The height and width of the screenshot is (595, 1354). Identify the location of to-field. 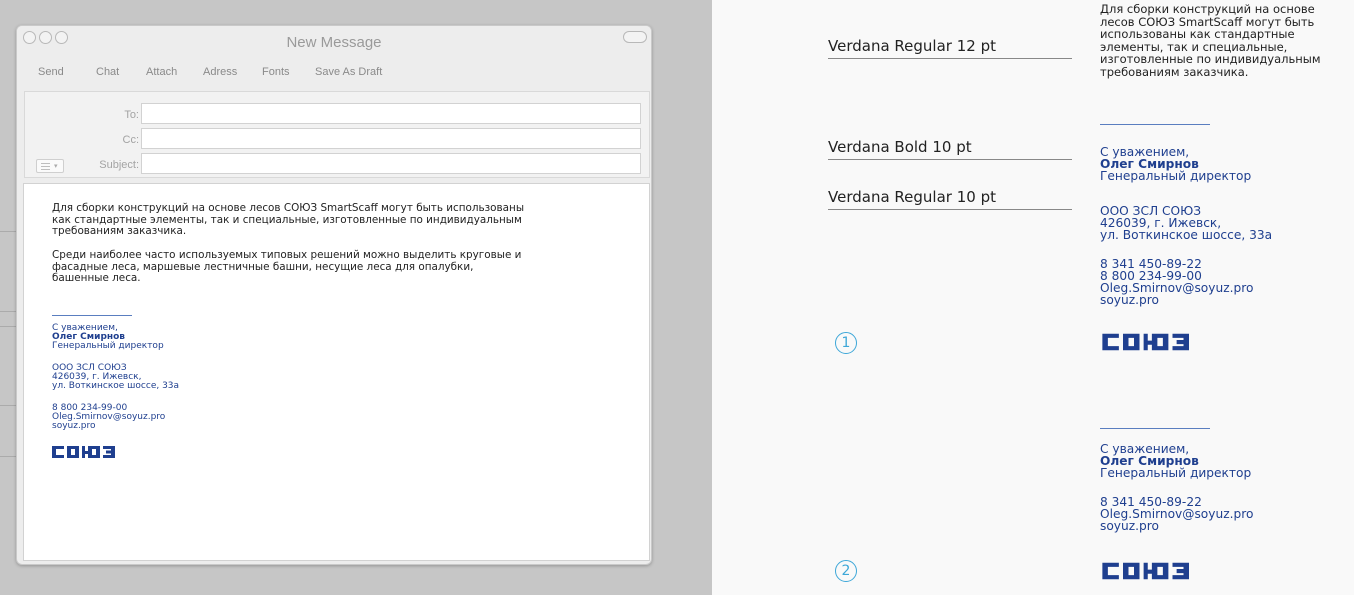
(391, 113).